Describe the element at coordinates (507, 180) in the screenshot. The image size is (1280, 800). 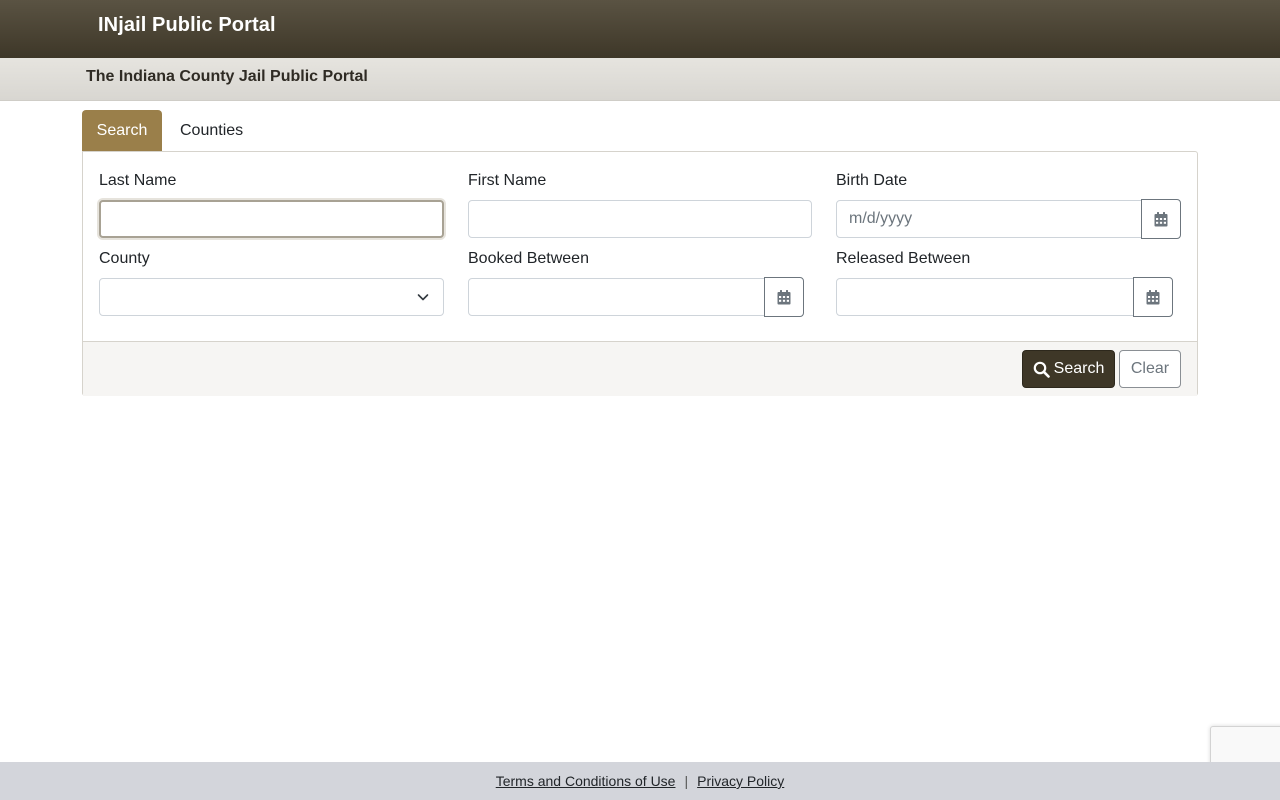
I see `first-name-label: First Name` at that location.